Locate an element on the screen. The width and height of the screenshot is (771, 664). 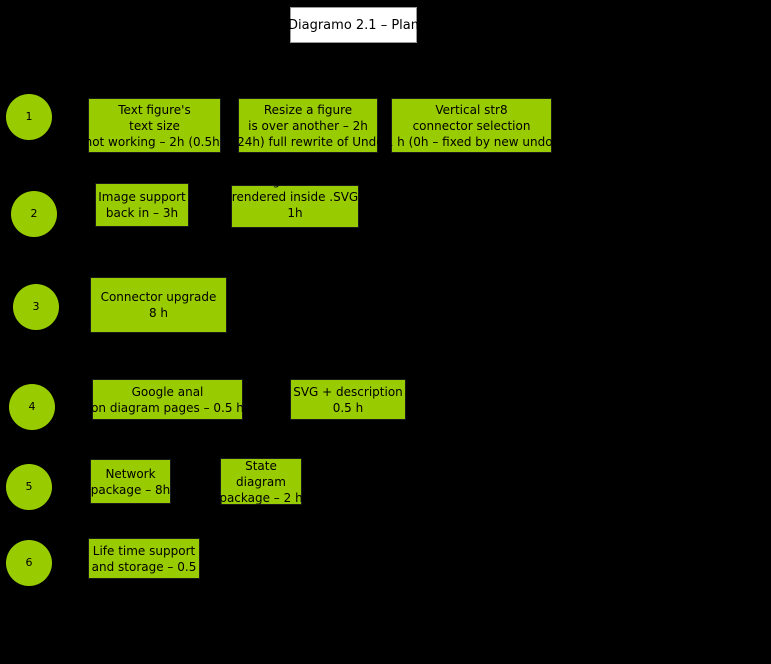
row-number-2: 2 is located at coordinates (34, 214).